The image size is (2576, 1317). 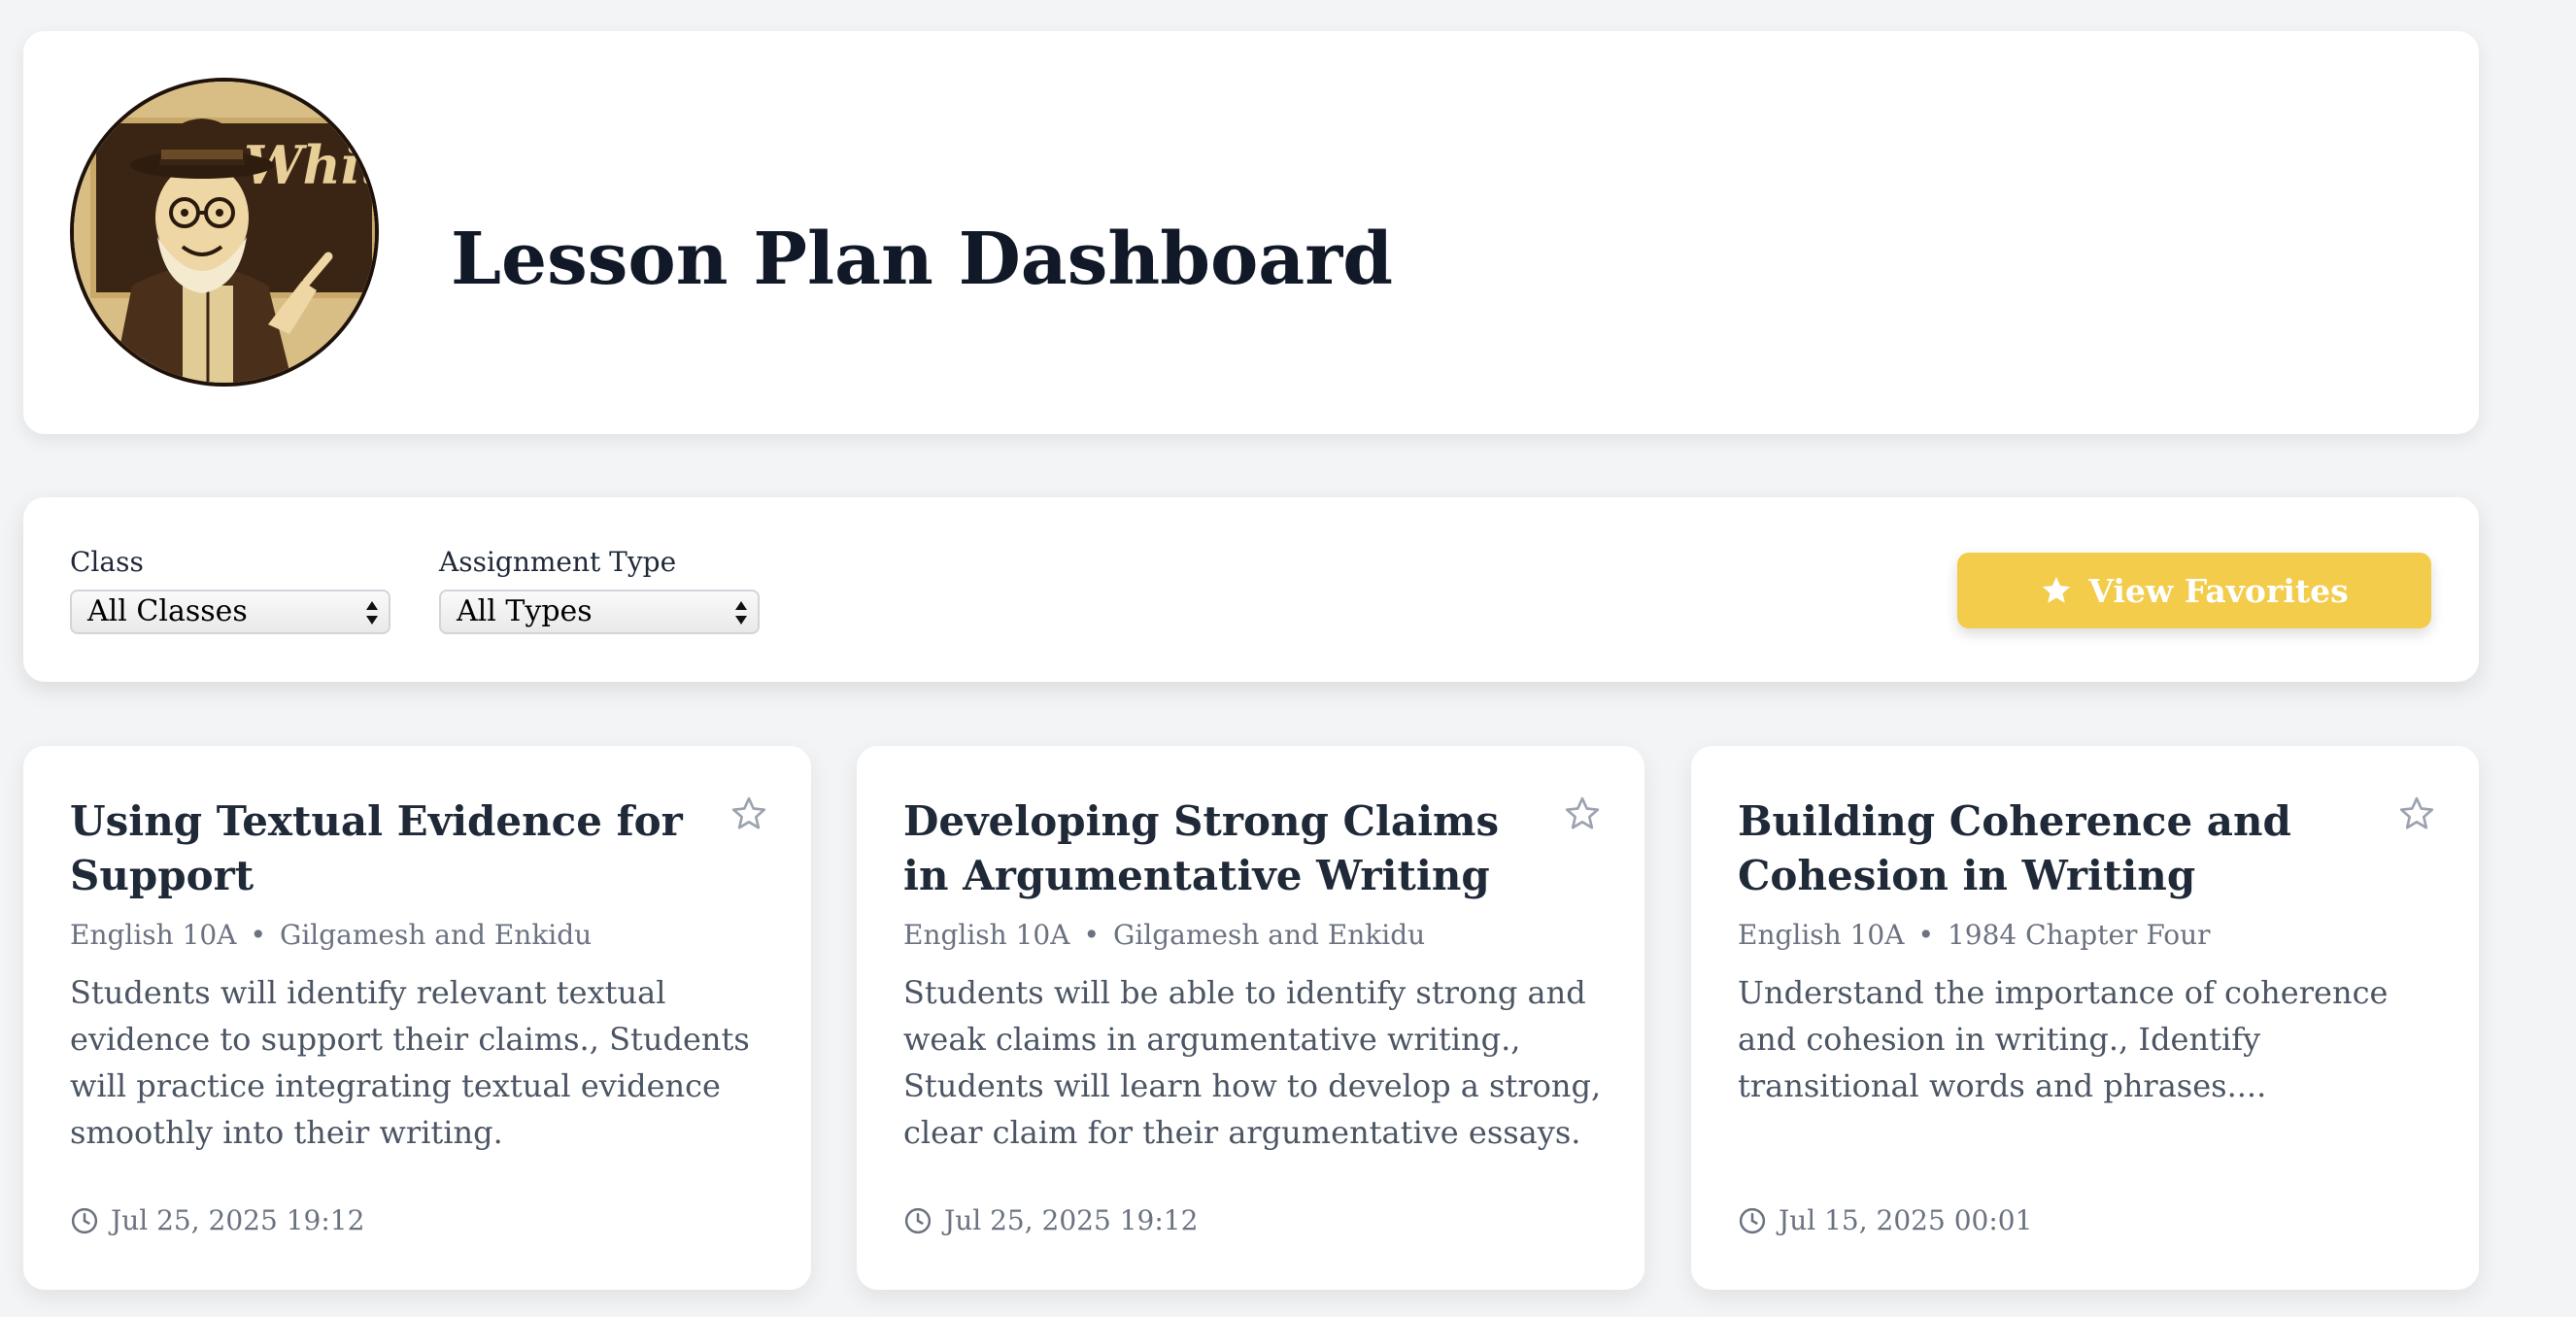 I want to click on type-filter-label: Assignment Type, so click(x=558, y=562).